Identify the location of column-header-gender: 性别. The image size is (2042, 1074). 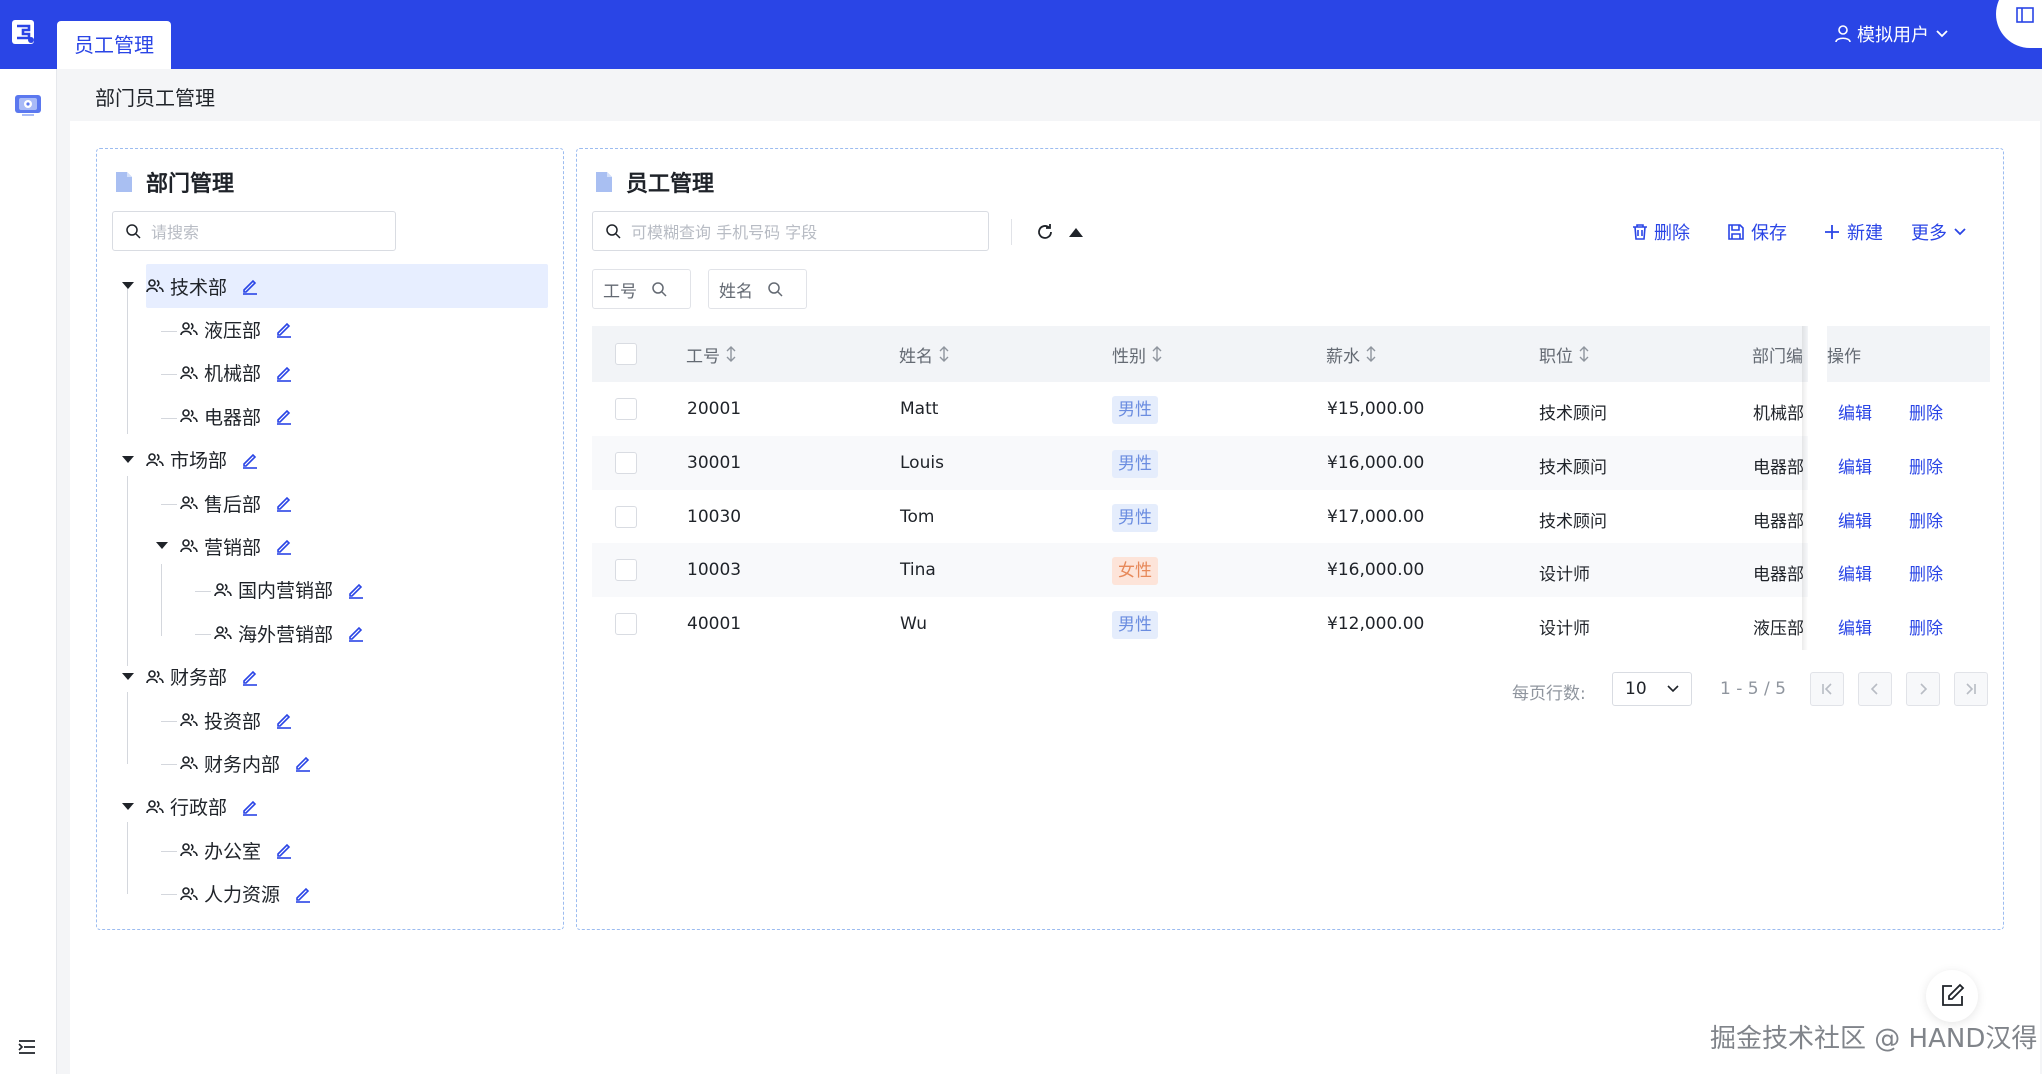
(1137, 354).